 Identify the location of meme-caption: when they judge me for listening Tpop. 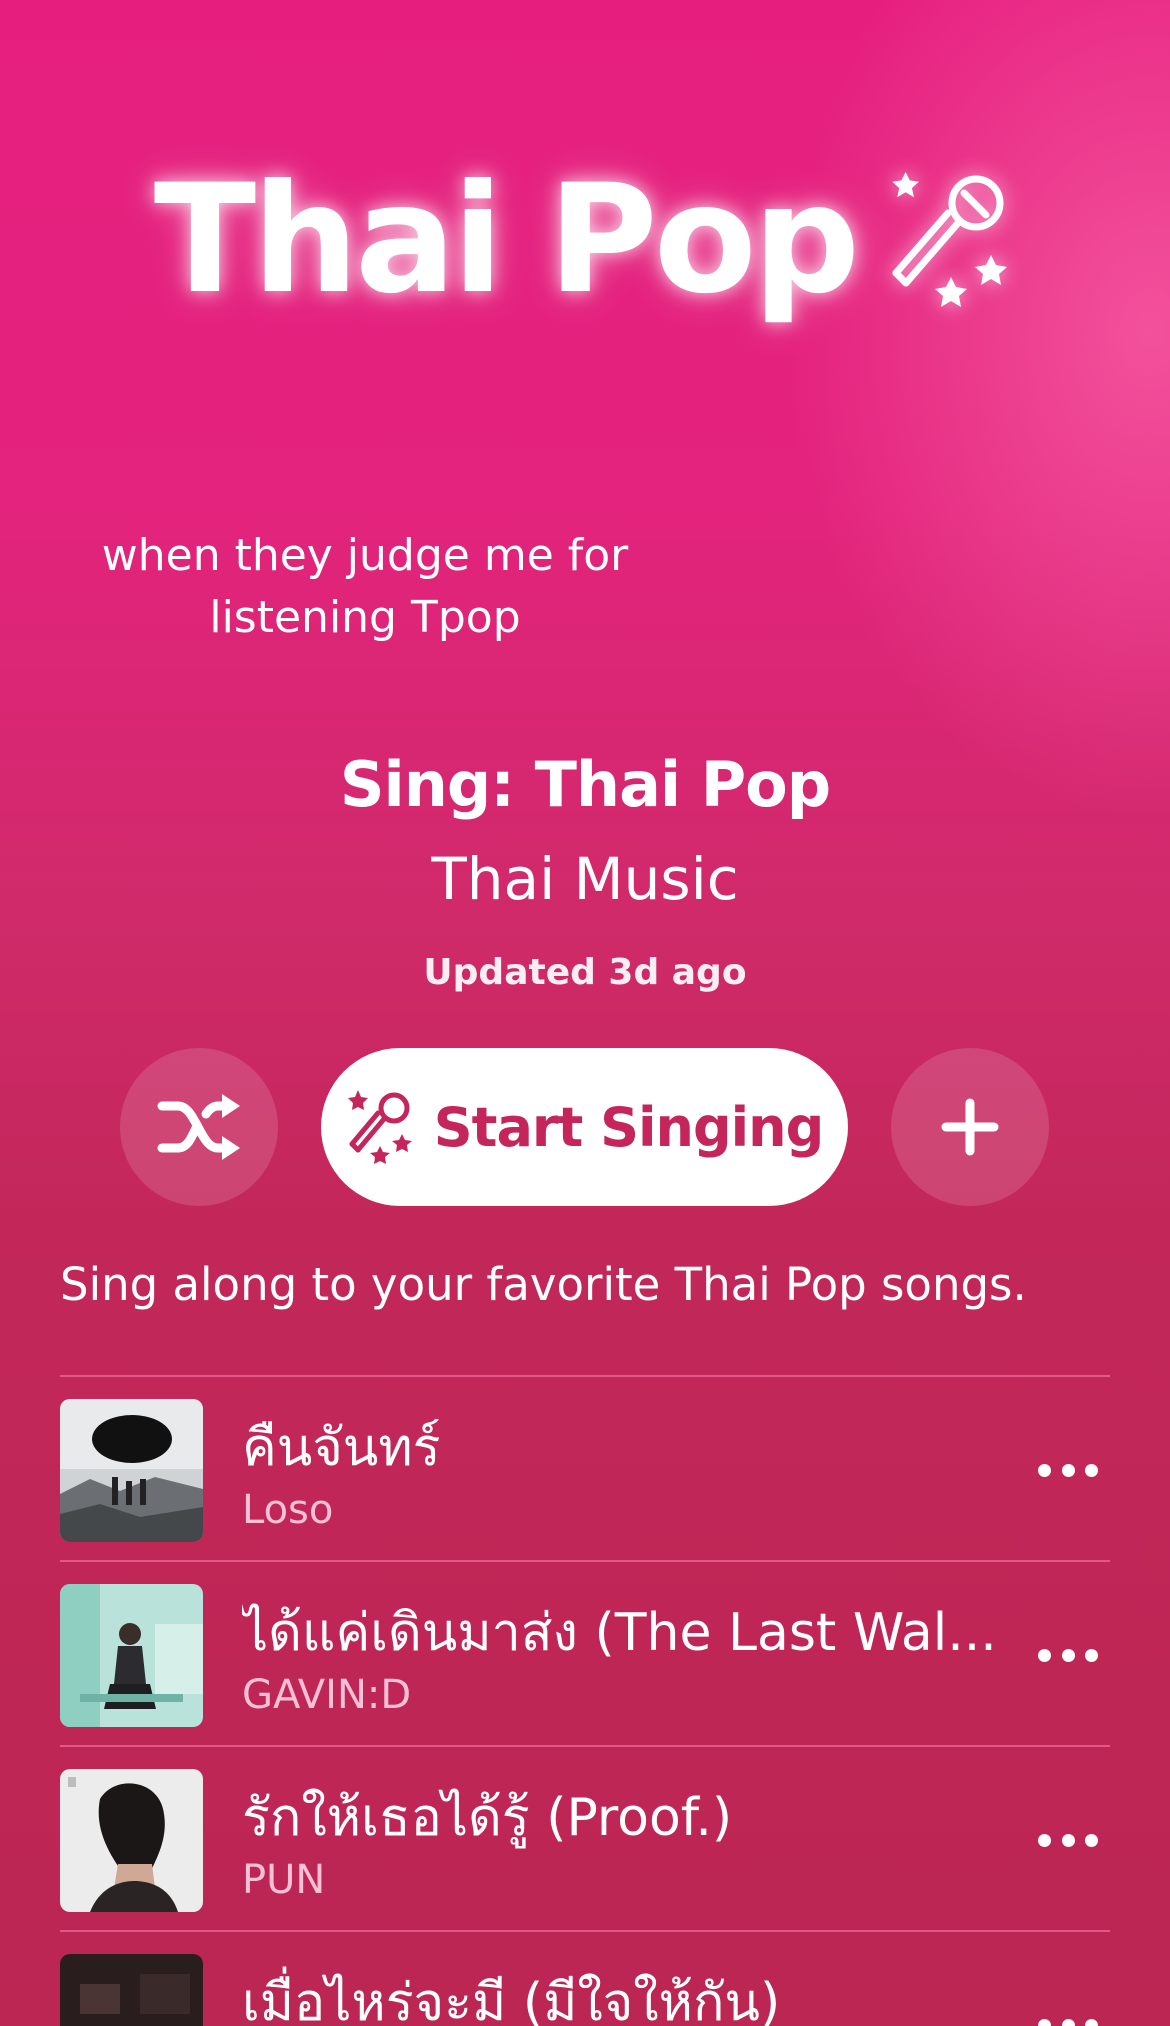
(365, 587).